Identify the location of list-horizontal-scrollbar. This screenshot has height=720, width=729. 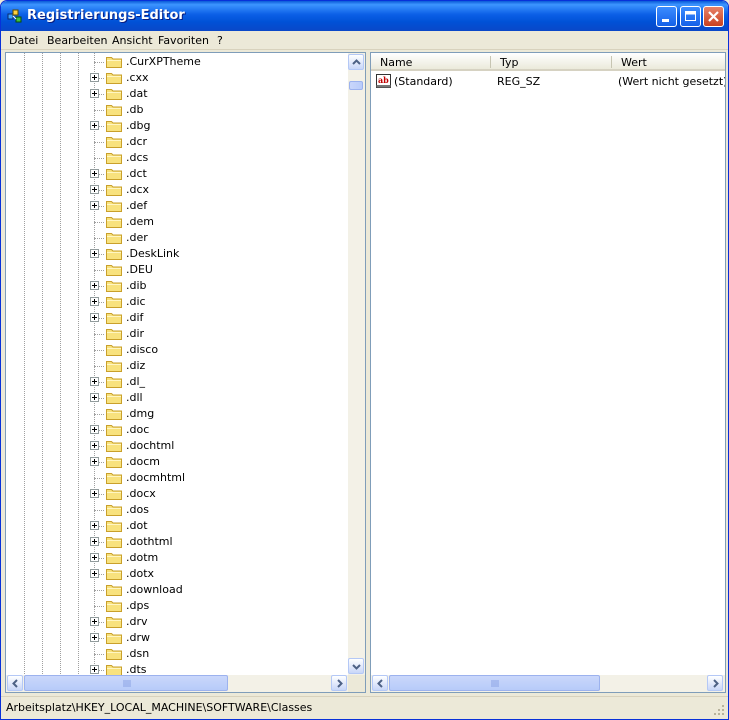
(548, 683).